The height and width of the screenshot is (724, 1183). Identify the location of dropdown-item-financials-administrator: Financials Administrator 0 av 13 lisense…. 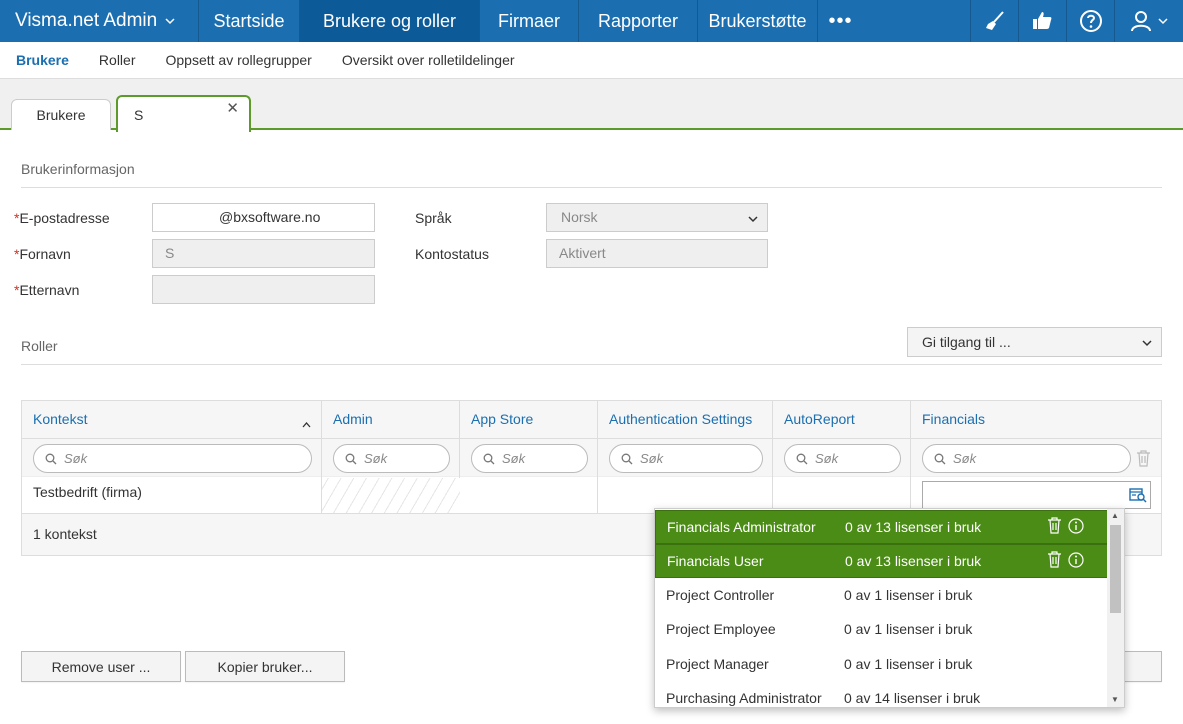
(881, 527).